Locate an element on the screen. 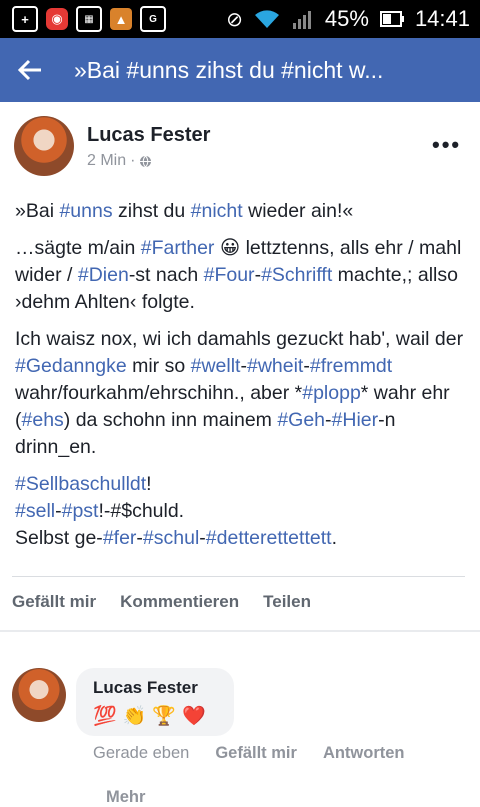 The width and height of the screenshot is (480, 807). more-comments-link: Mehr is located at coordinates (125, 797).